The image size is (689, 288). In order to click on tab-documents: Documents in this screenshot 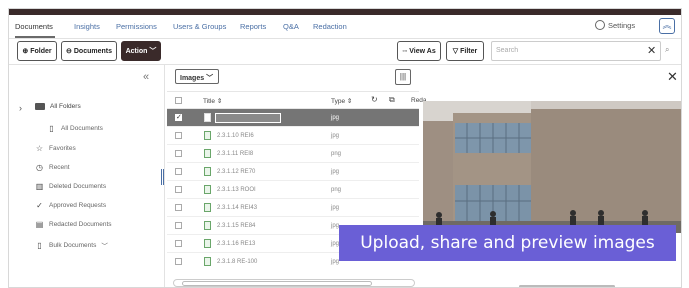, I will do `click(34, 26)`.